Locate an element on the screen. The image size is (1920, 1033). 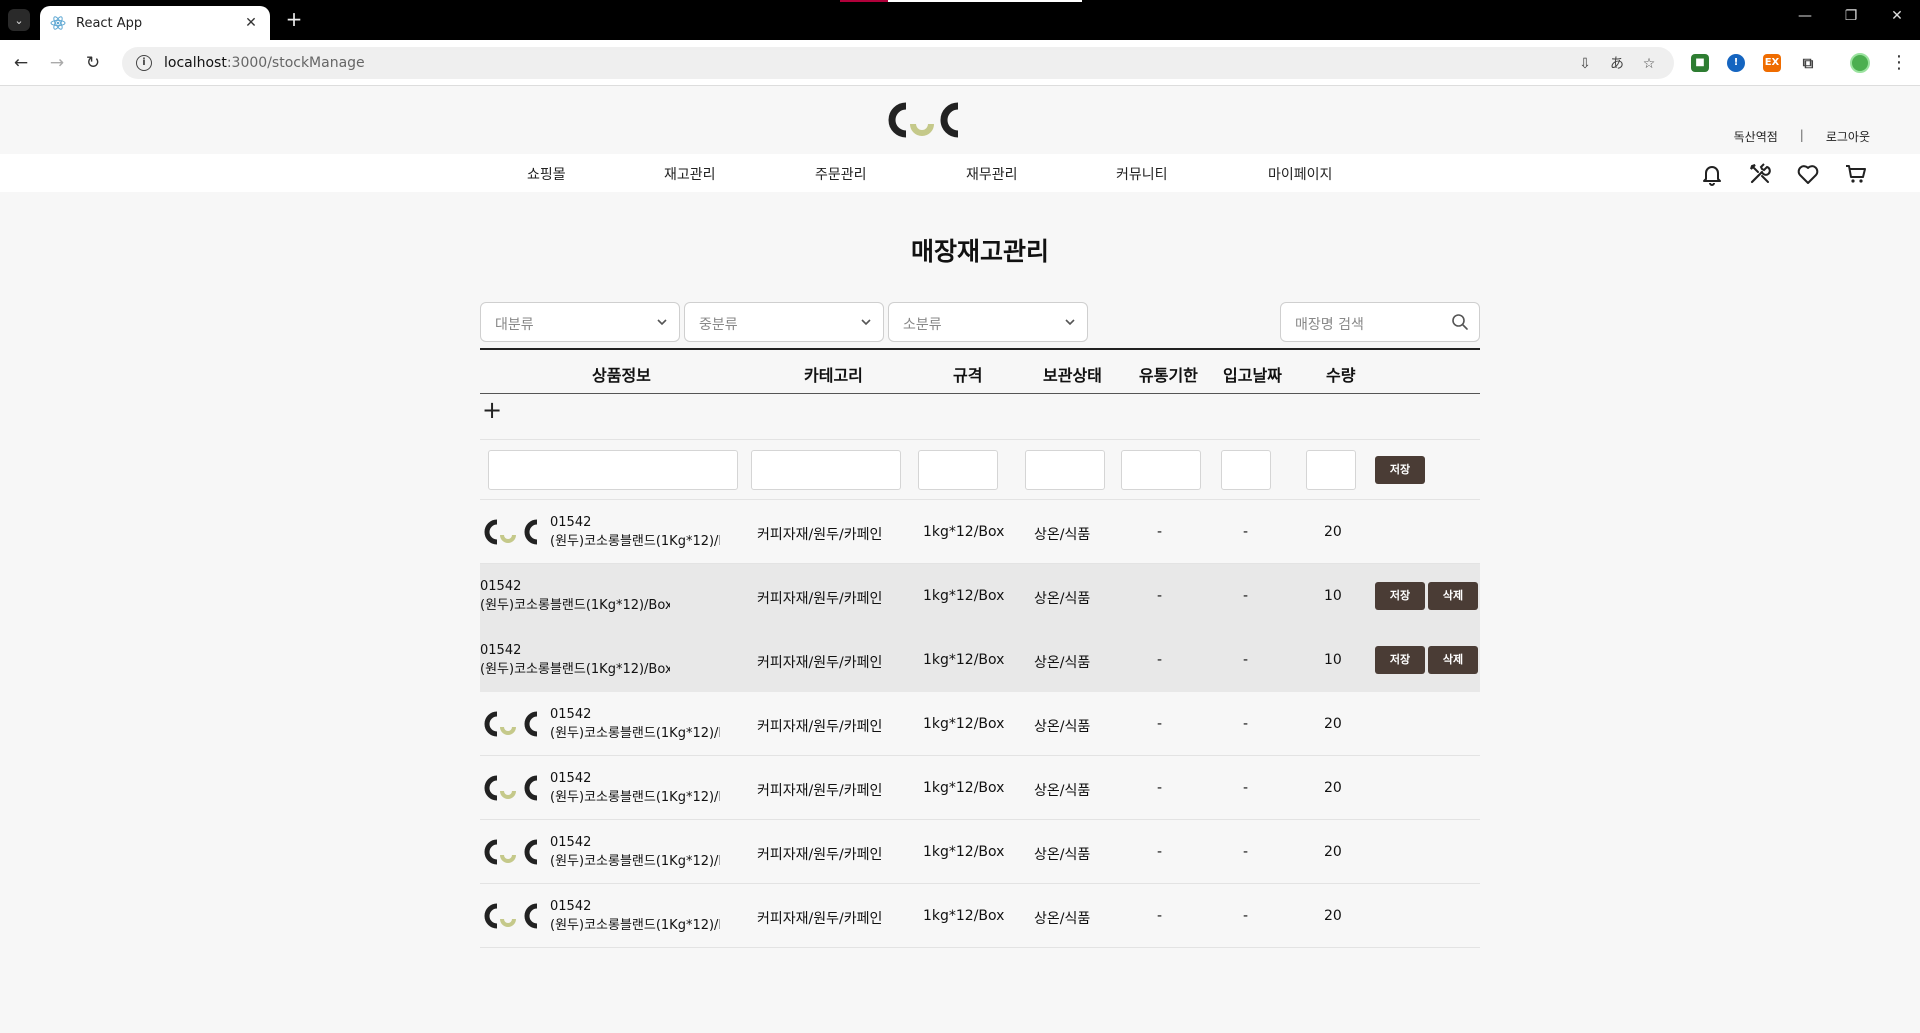
search-icon is located at coordinates (1460, 322).